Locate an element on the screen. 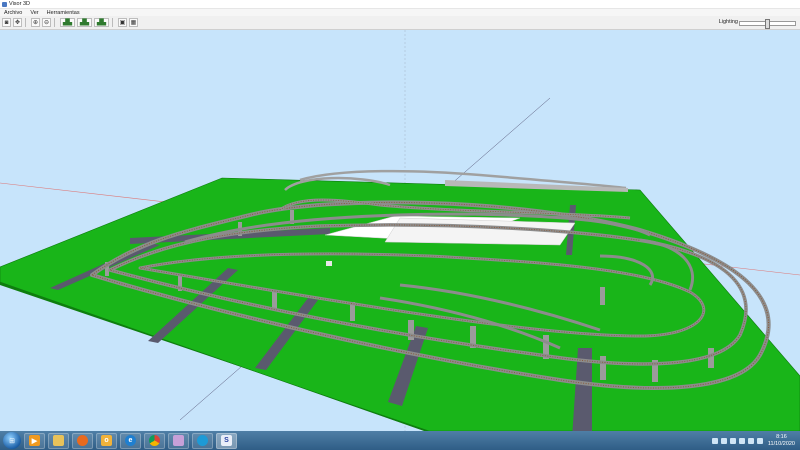  taskbar-app-s: S is located at coordinates (226, 440).